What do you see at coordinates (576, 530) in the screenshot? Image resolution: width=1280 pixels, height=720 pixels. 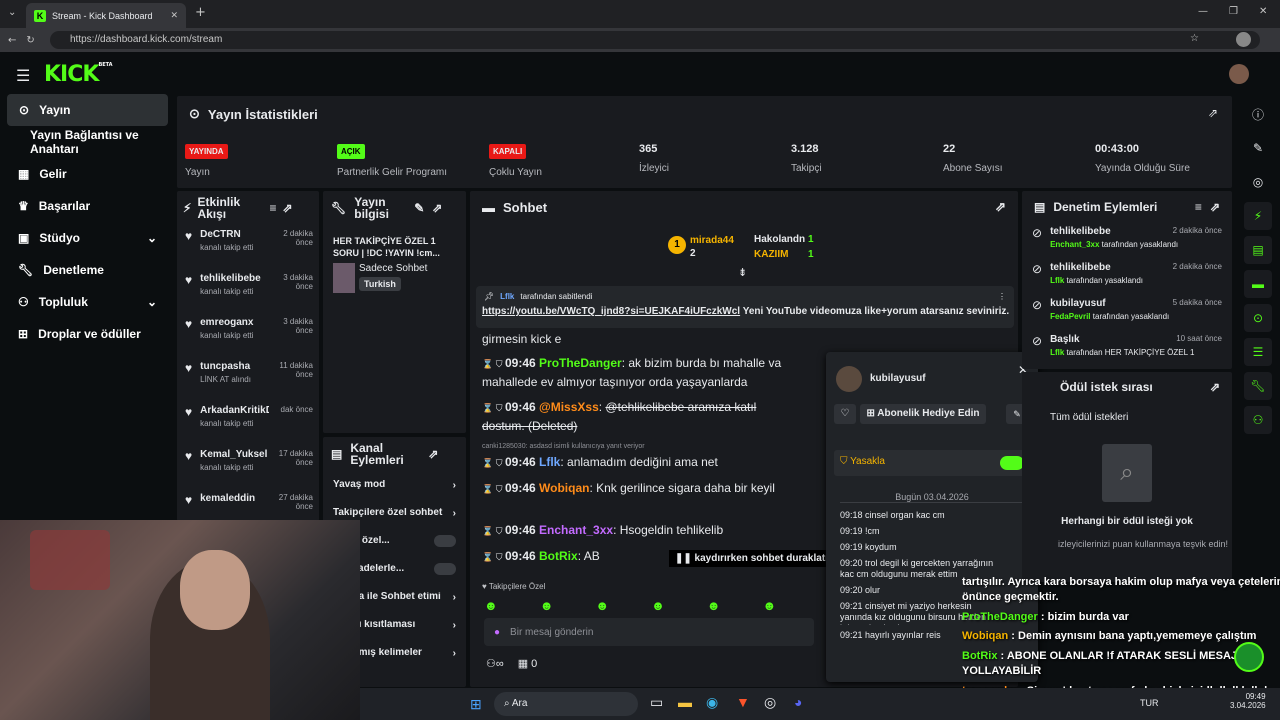 I see `chat-username: Enchant_3xx` at bounding box center [576, 530].